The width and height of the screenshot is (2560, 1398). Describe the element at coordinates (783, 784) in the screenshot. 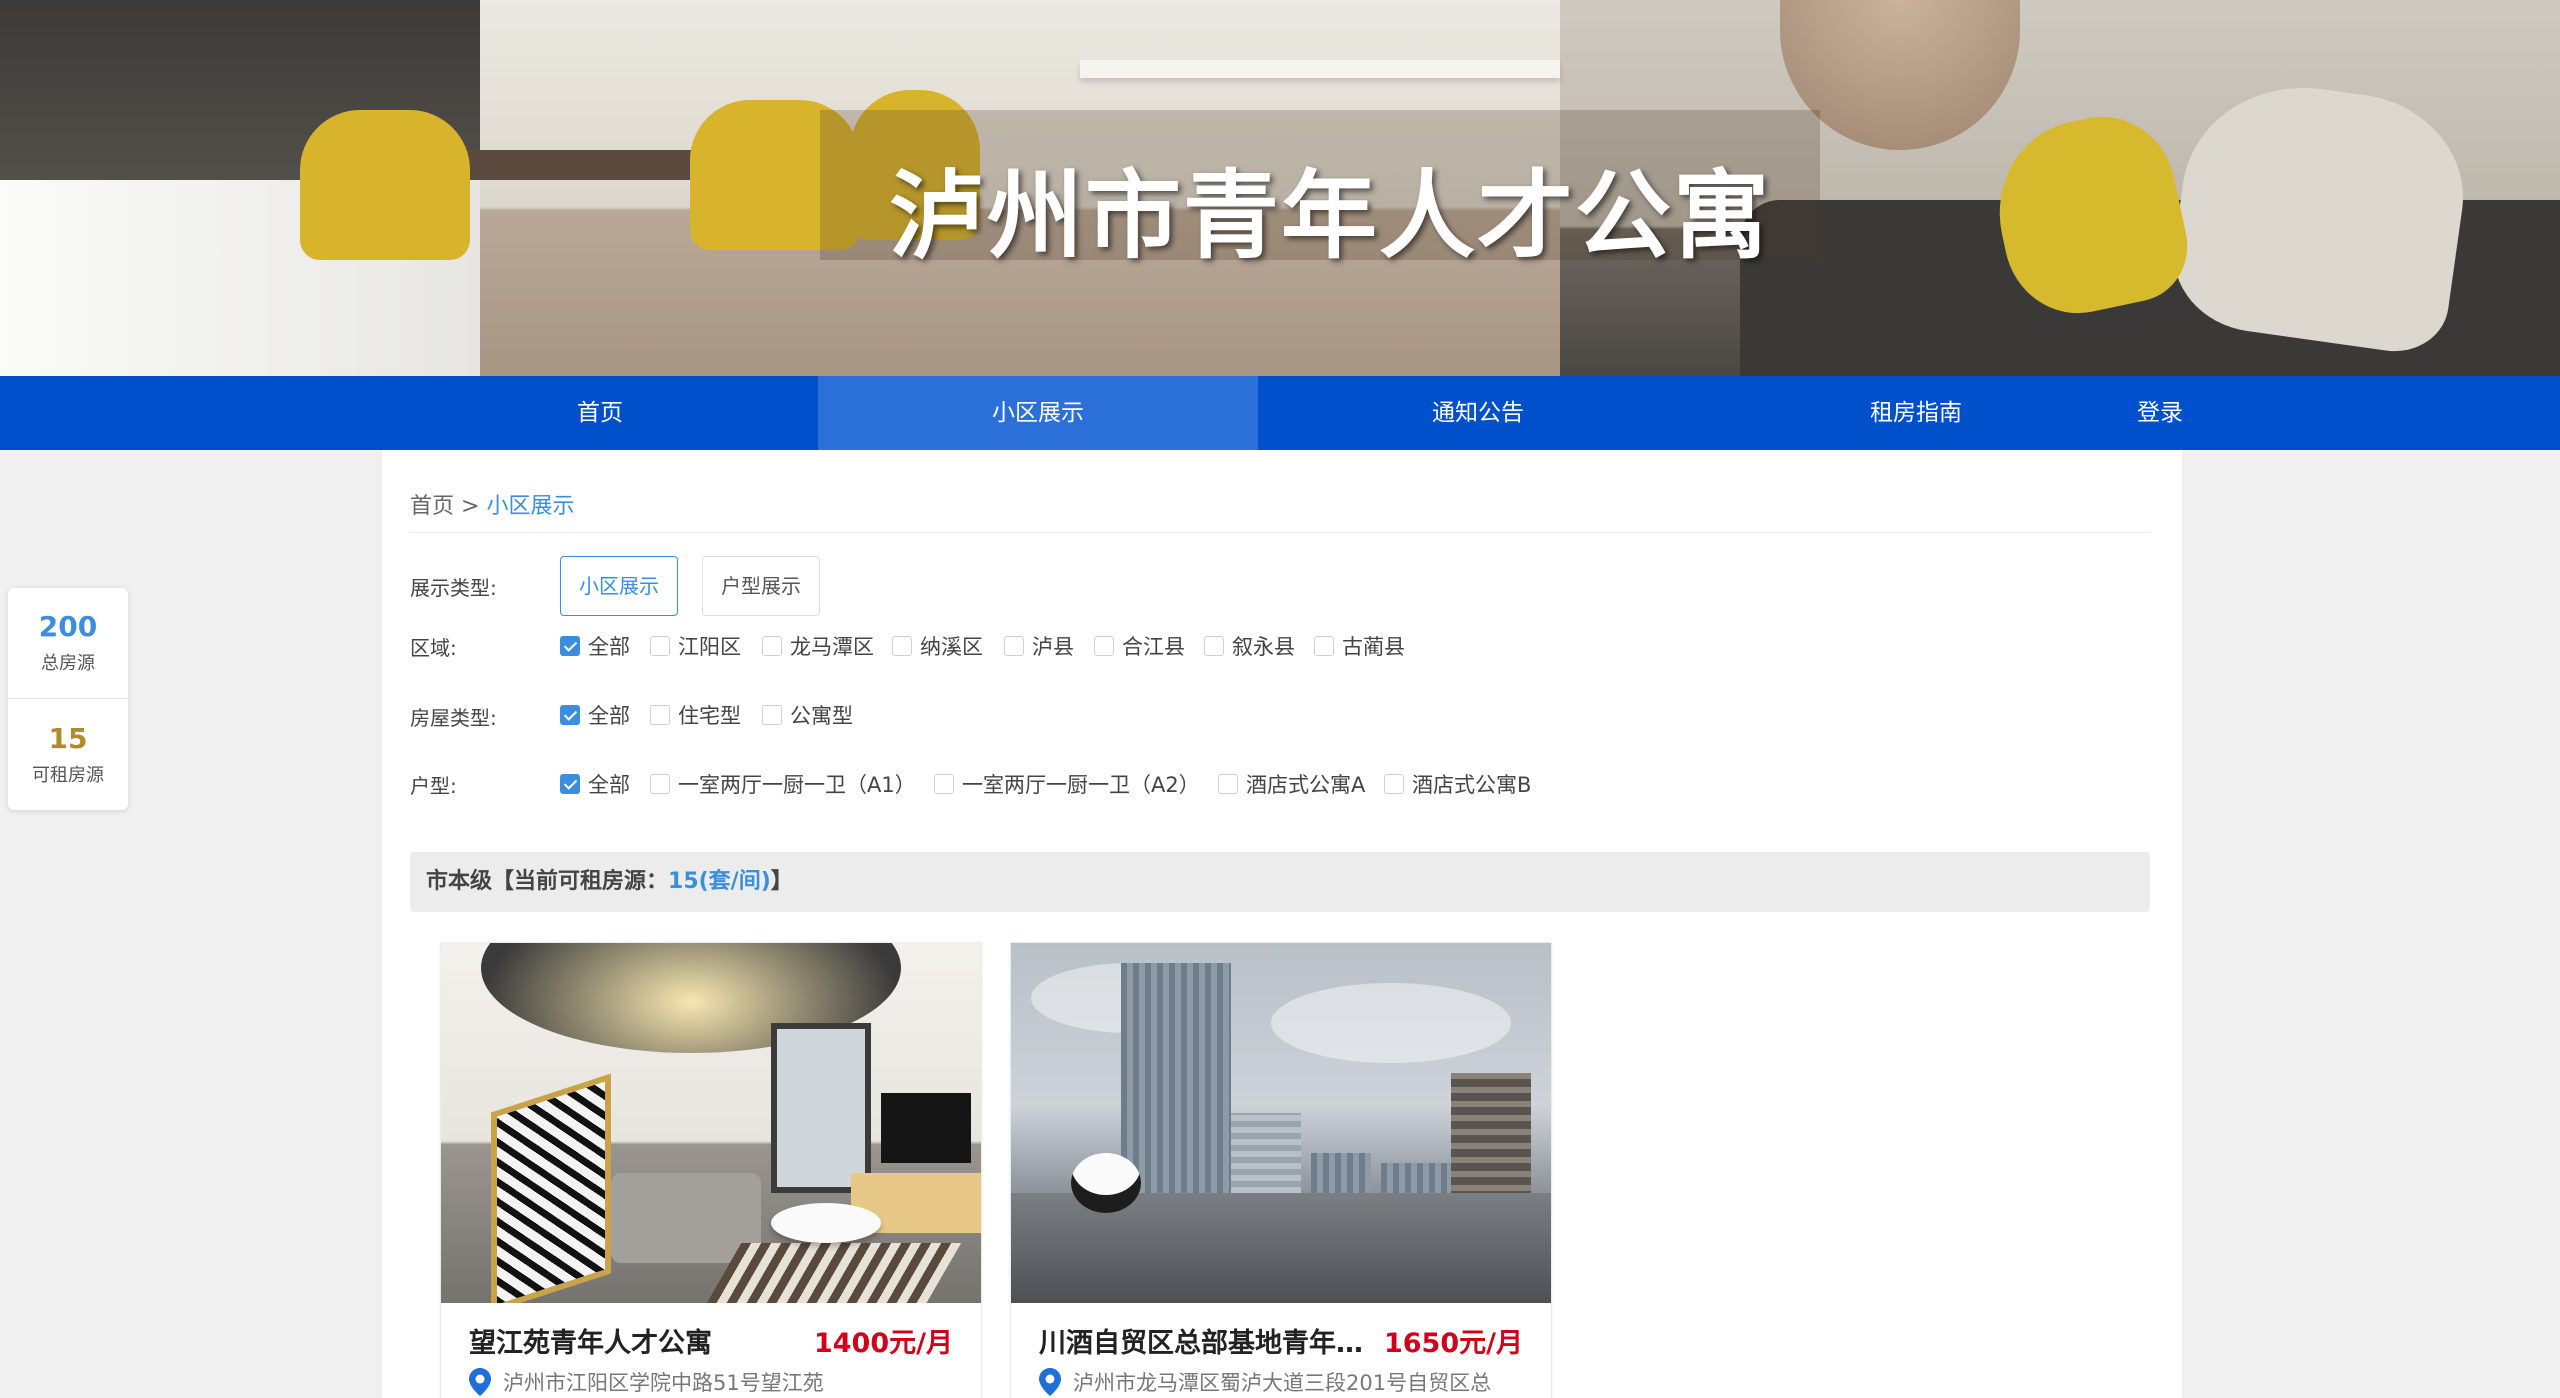

I see `layout-option-a1: 一室两厅一厨一卫（A1）` at that location.